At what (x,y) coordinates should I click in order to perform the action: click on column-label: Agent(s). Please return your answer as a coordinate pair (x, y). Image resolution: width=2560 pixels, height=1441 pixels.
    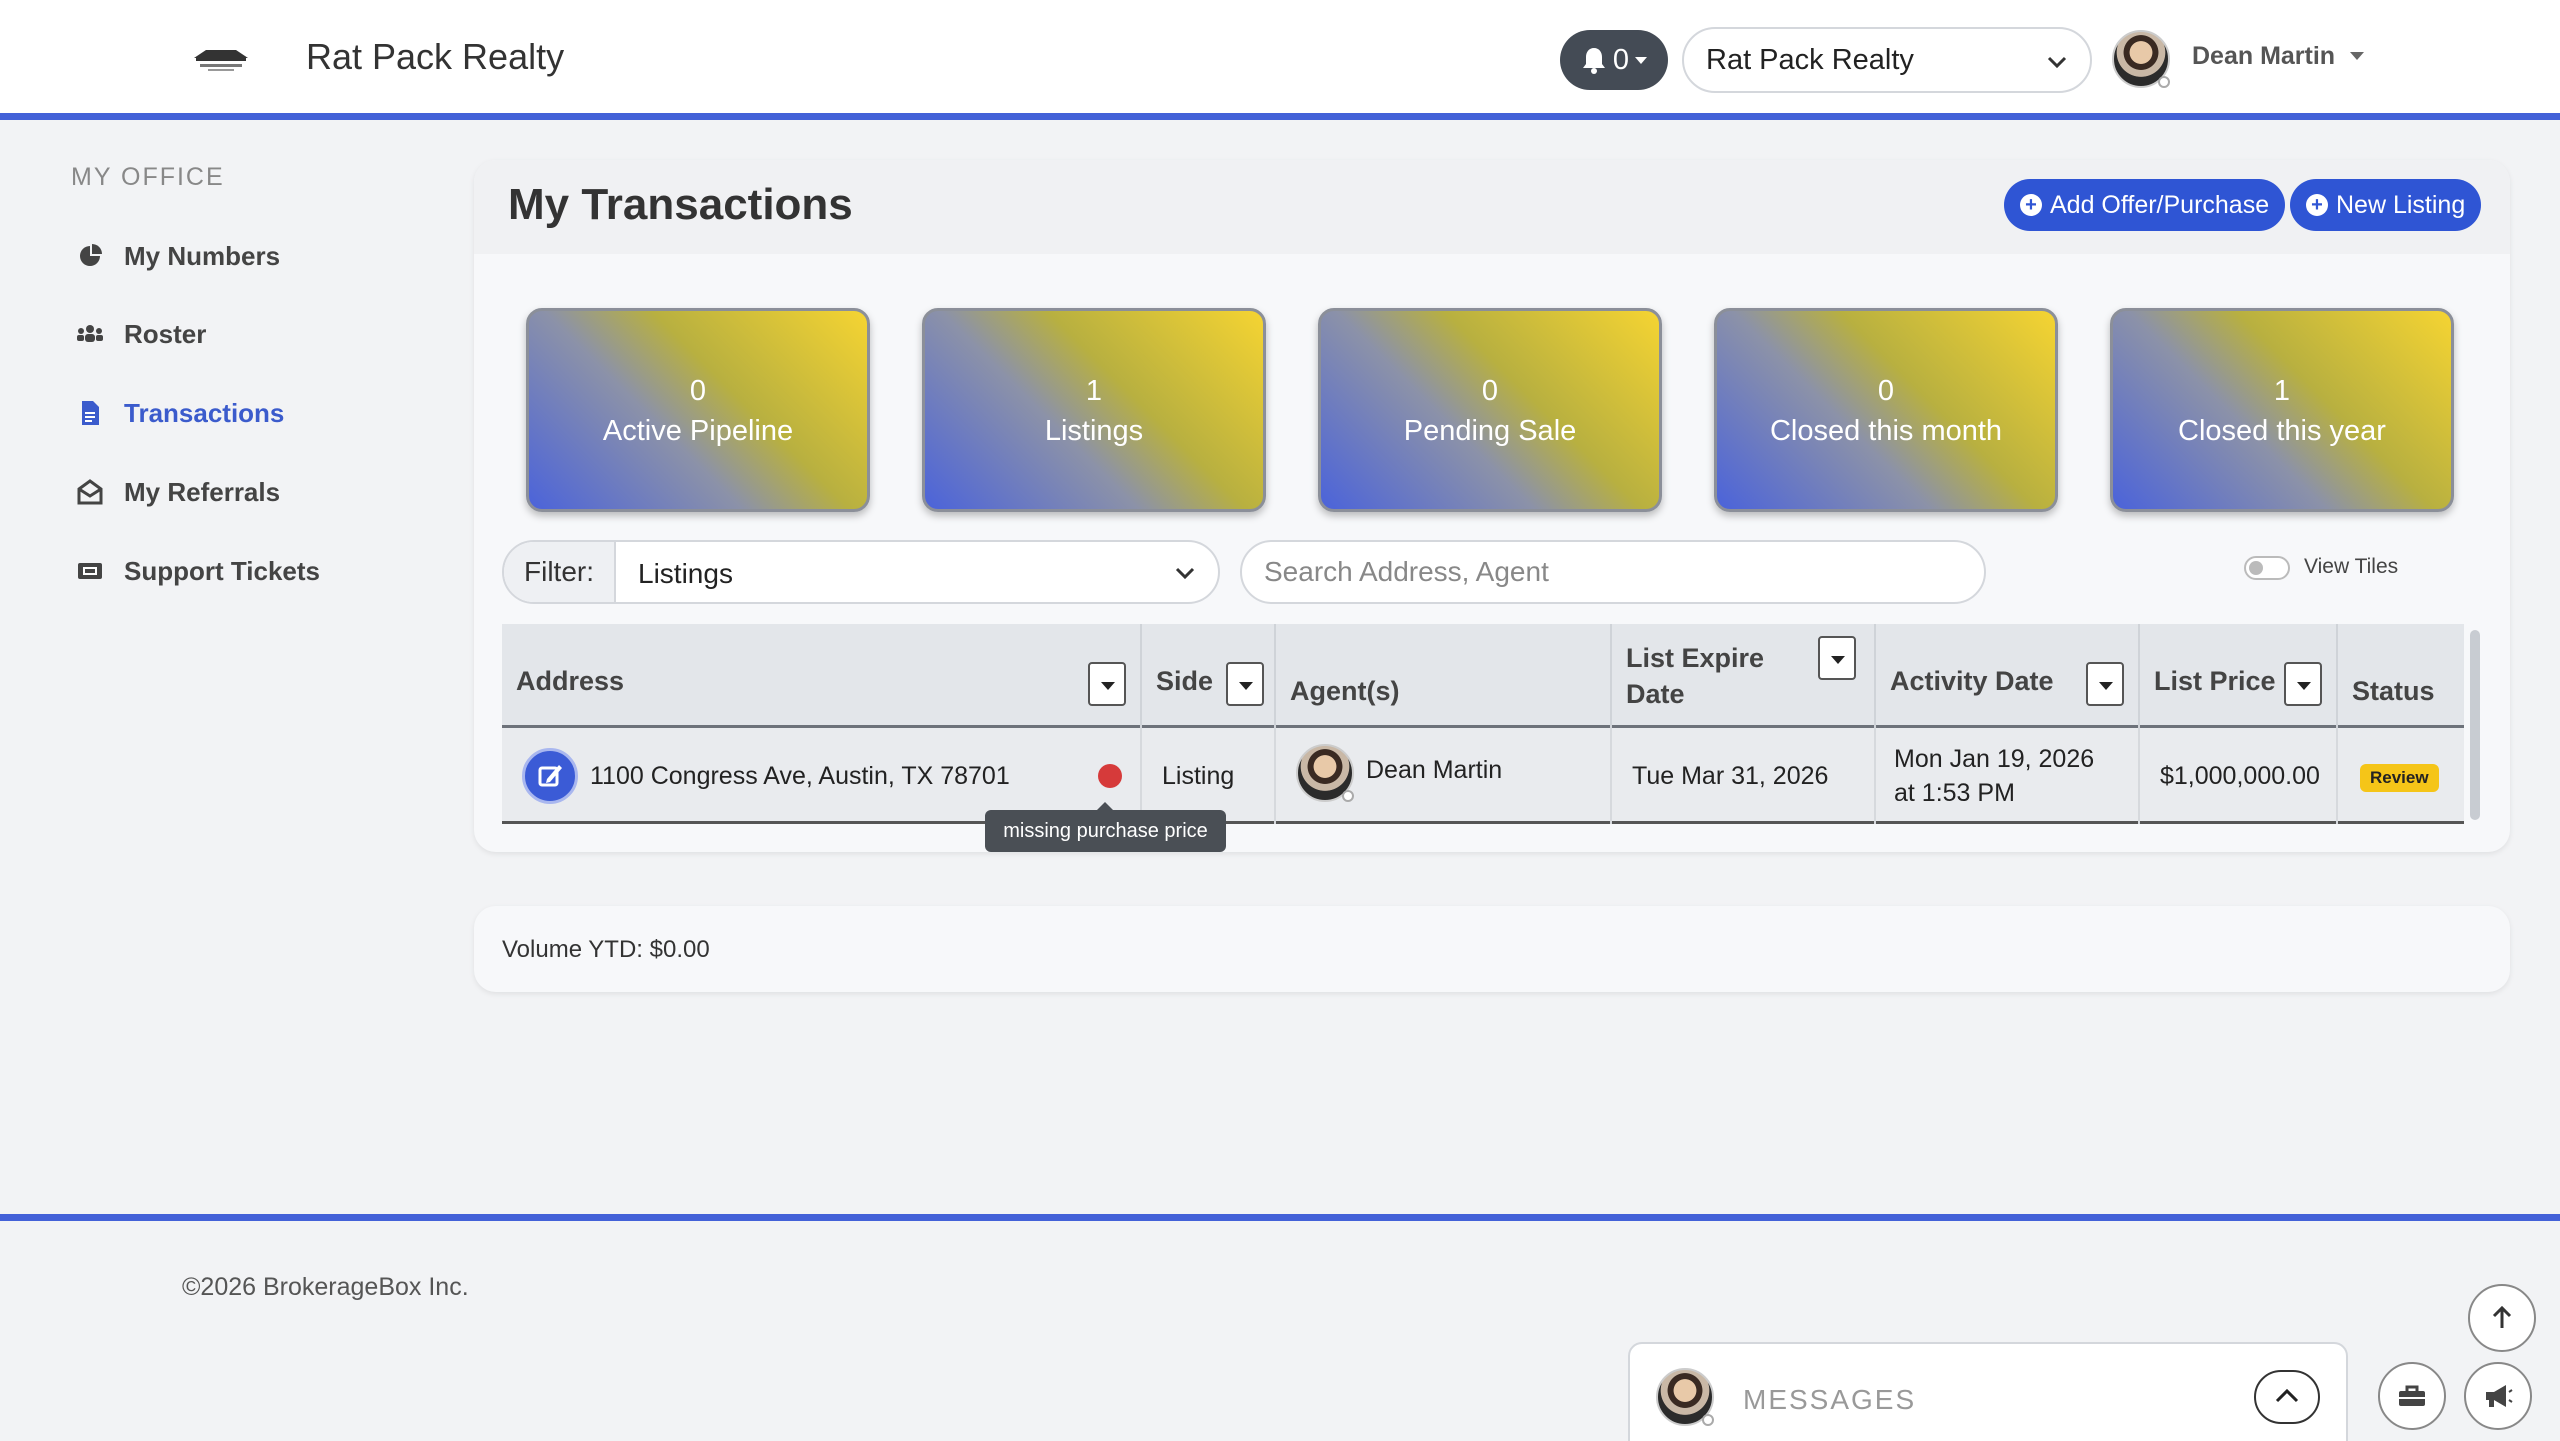
    Looking at the image, I should click on (1345, 691).